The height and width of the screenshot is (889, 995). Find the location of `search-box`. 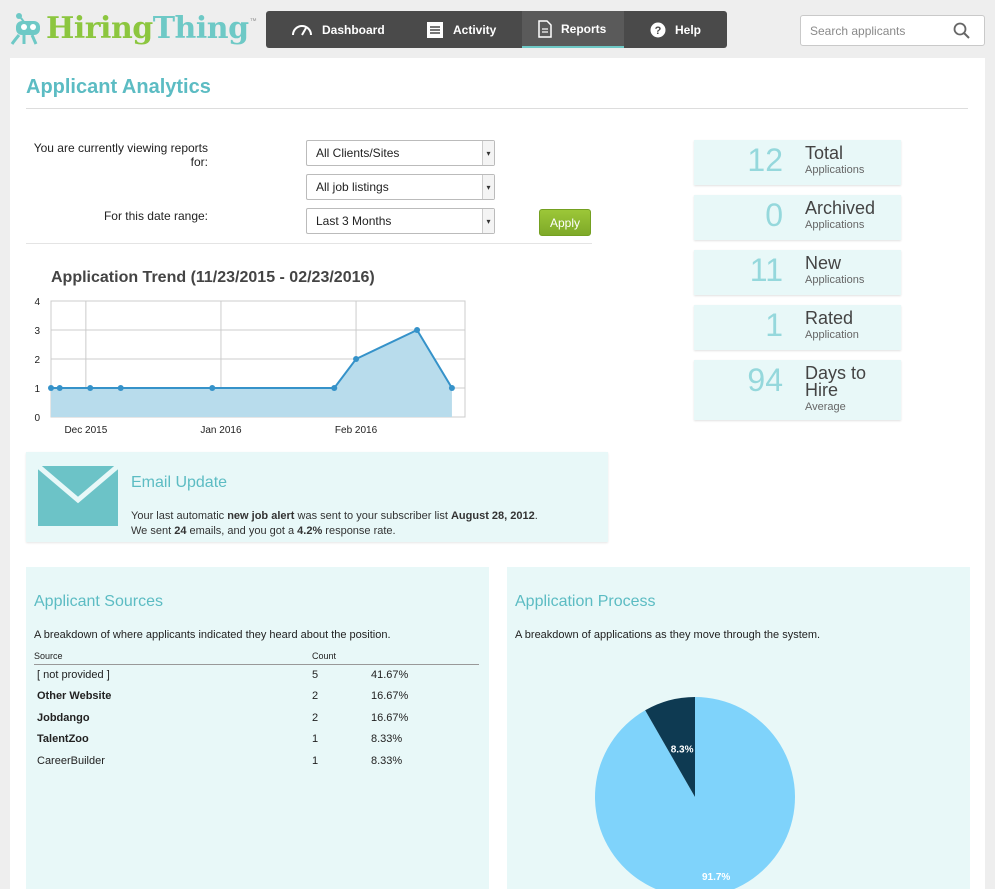

search-box is located at coordinates (892, 30).